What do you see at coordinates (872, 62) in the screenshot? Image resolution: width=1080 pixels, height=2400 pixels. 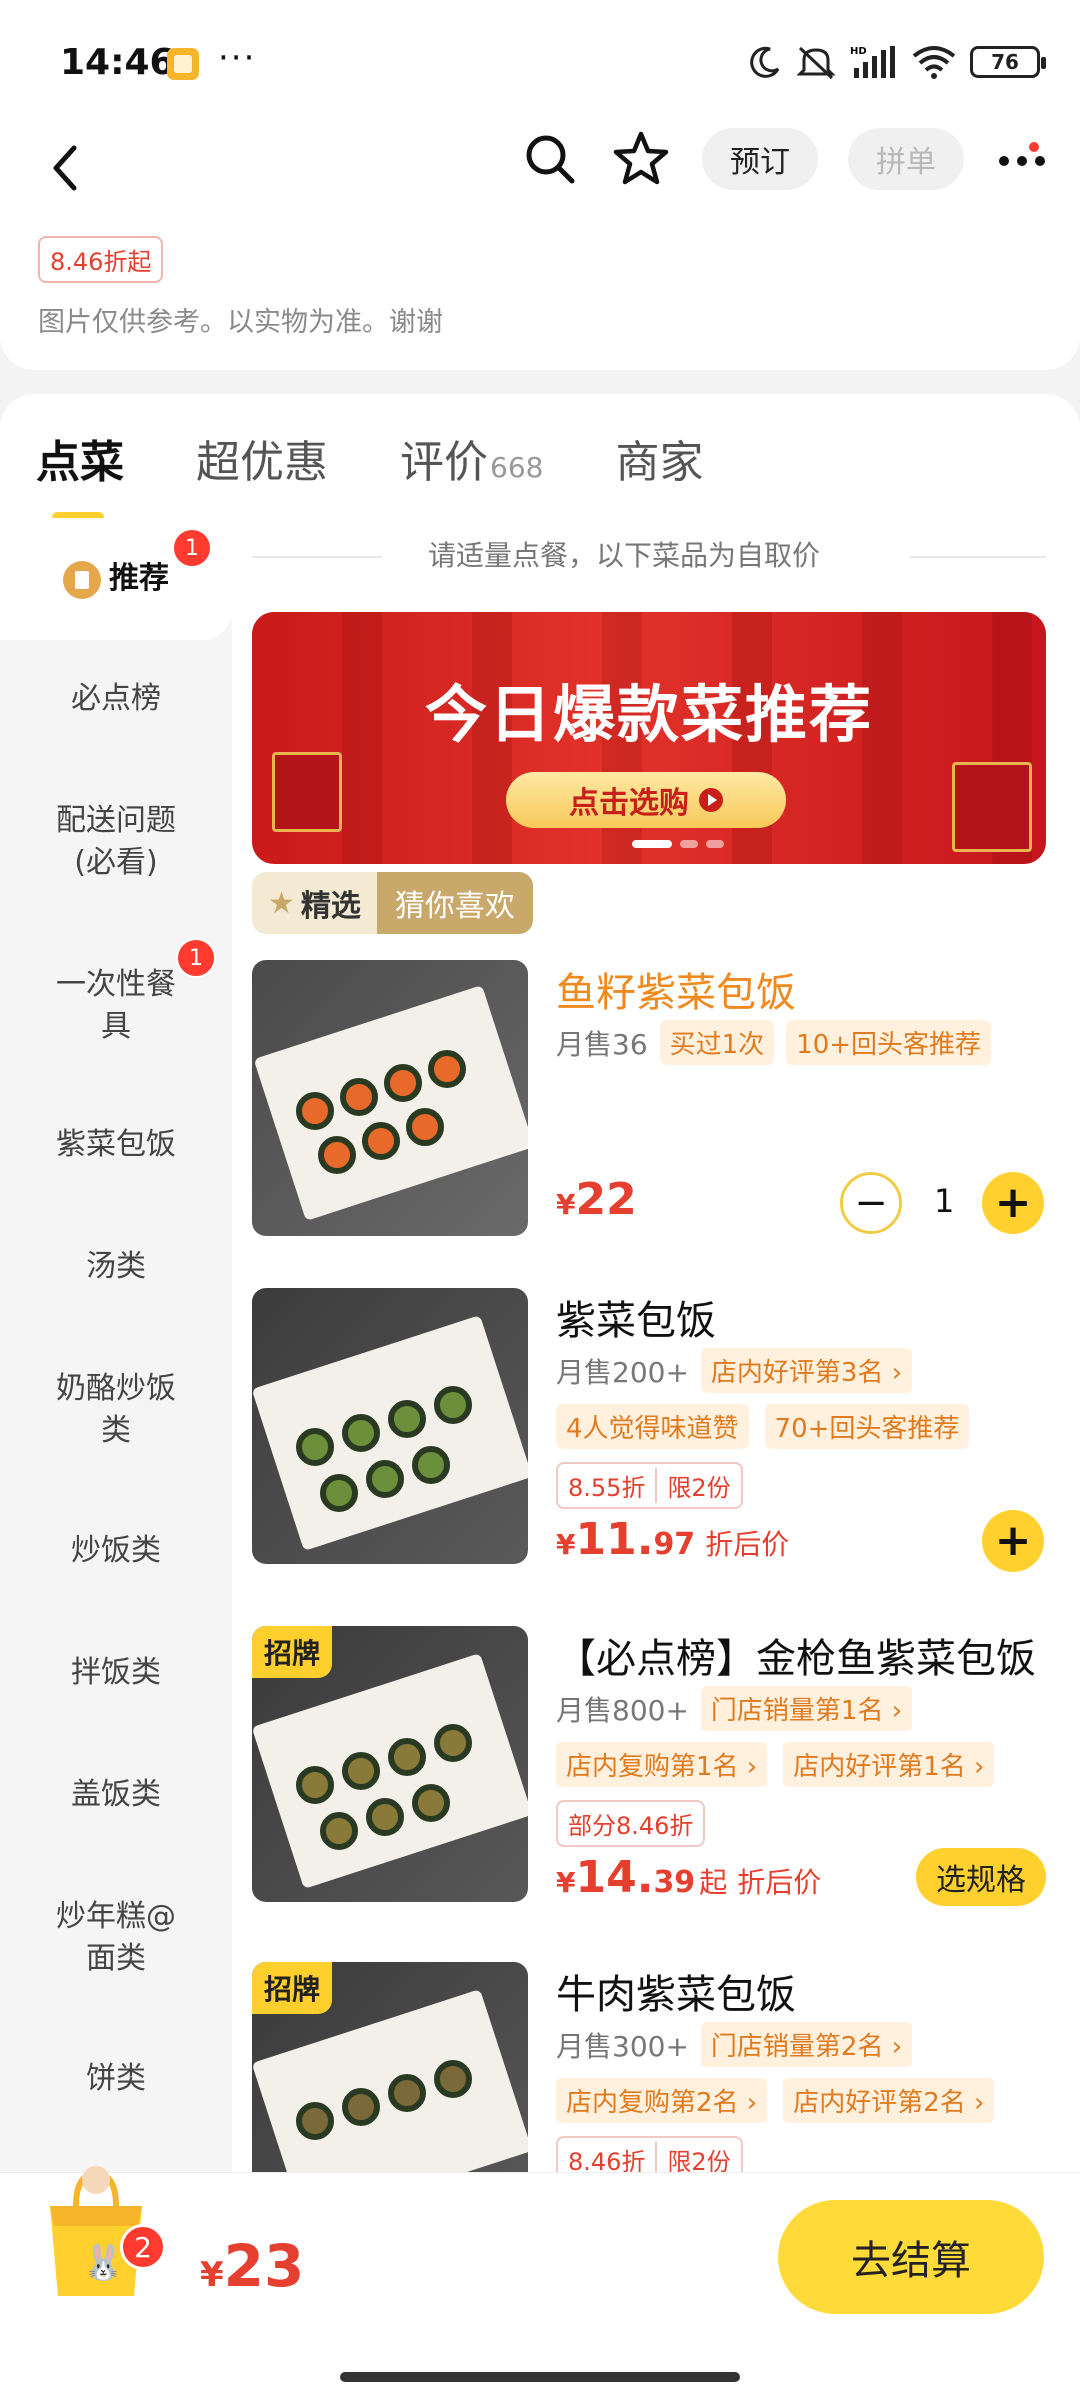 I see `signal-icon: HD` at bounding box center [872, 62].